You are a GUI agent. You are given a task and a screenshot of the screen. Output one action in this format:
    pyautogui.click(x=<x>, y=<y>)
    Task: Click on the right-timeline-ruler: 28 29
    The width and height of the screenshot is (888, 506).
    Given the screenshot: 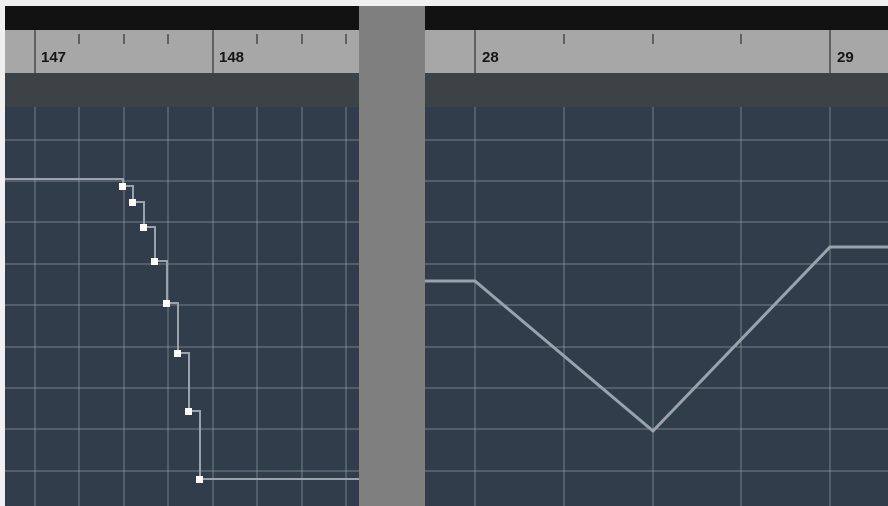 What is the action you would take?
    pyautogui.click(x=656, y=51)
    